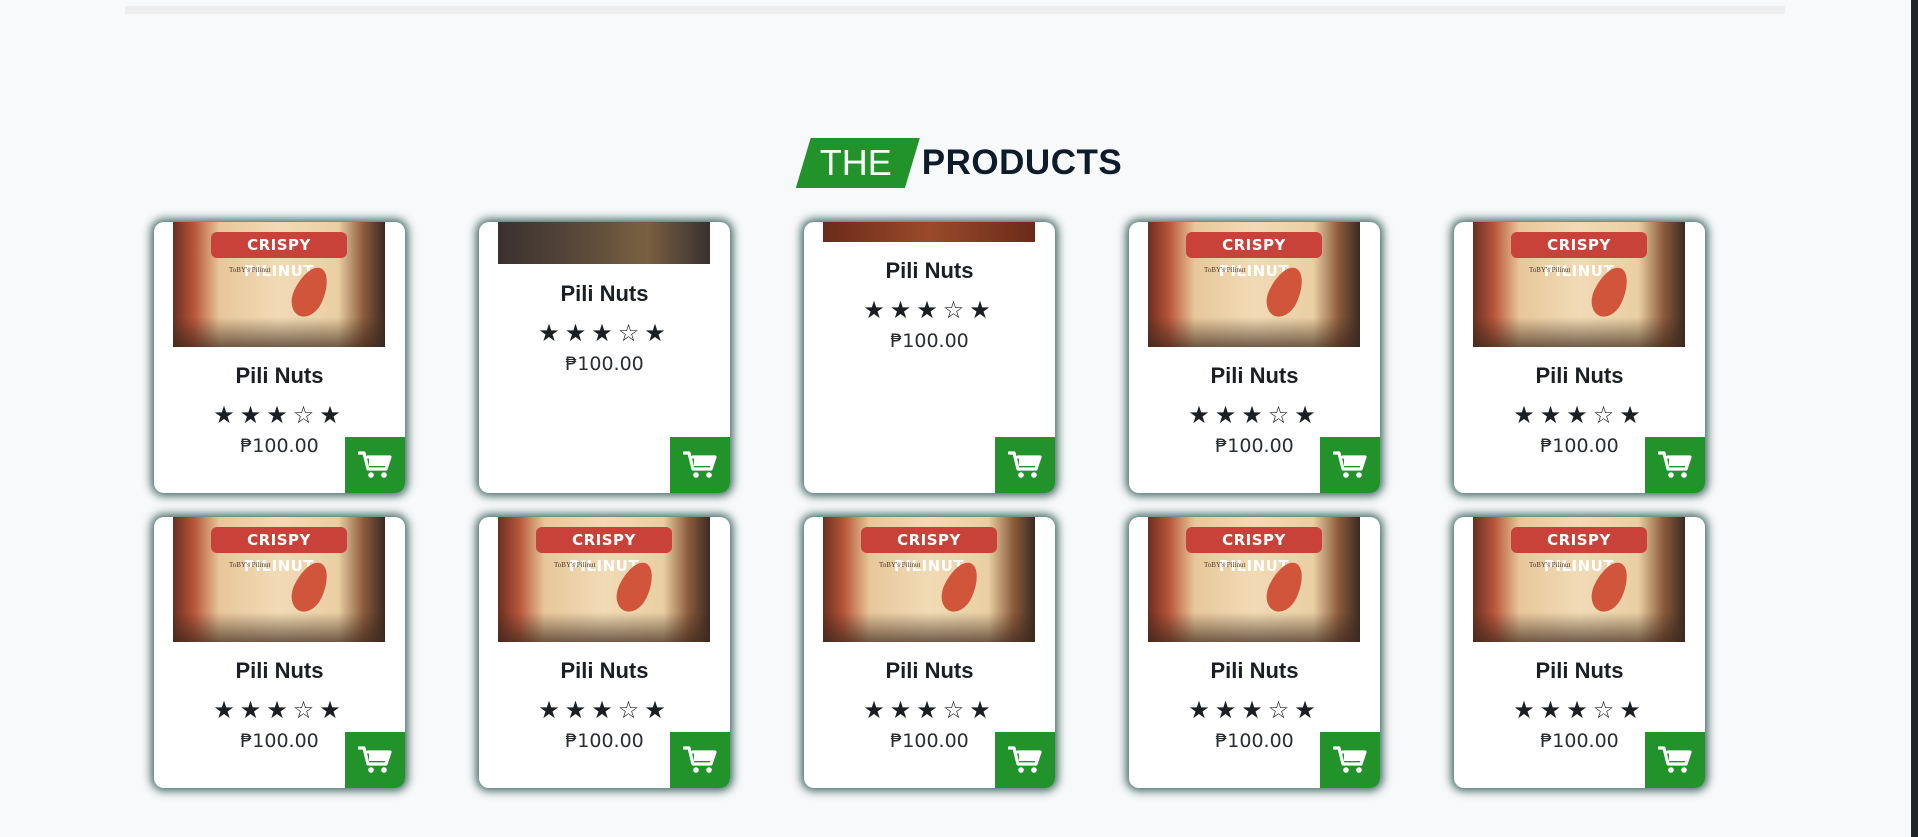 The image size is (1918, 837). I want to click on section-heading: THE PRODUCTS, so click(959, 163).